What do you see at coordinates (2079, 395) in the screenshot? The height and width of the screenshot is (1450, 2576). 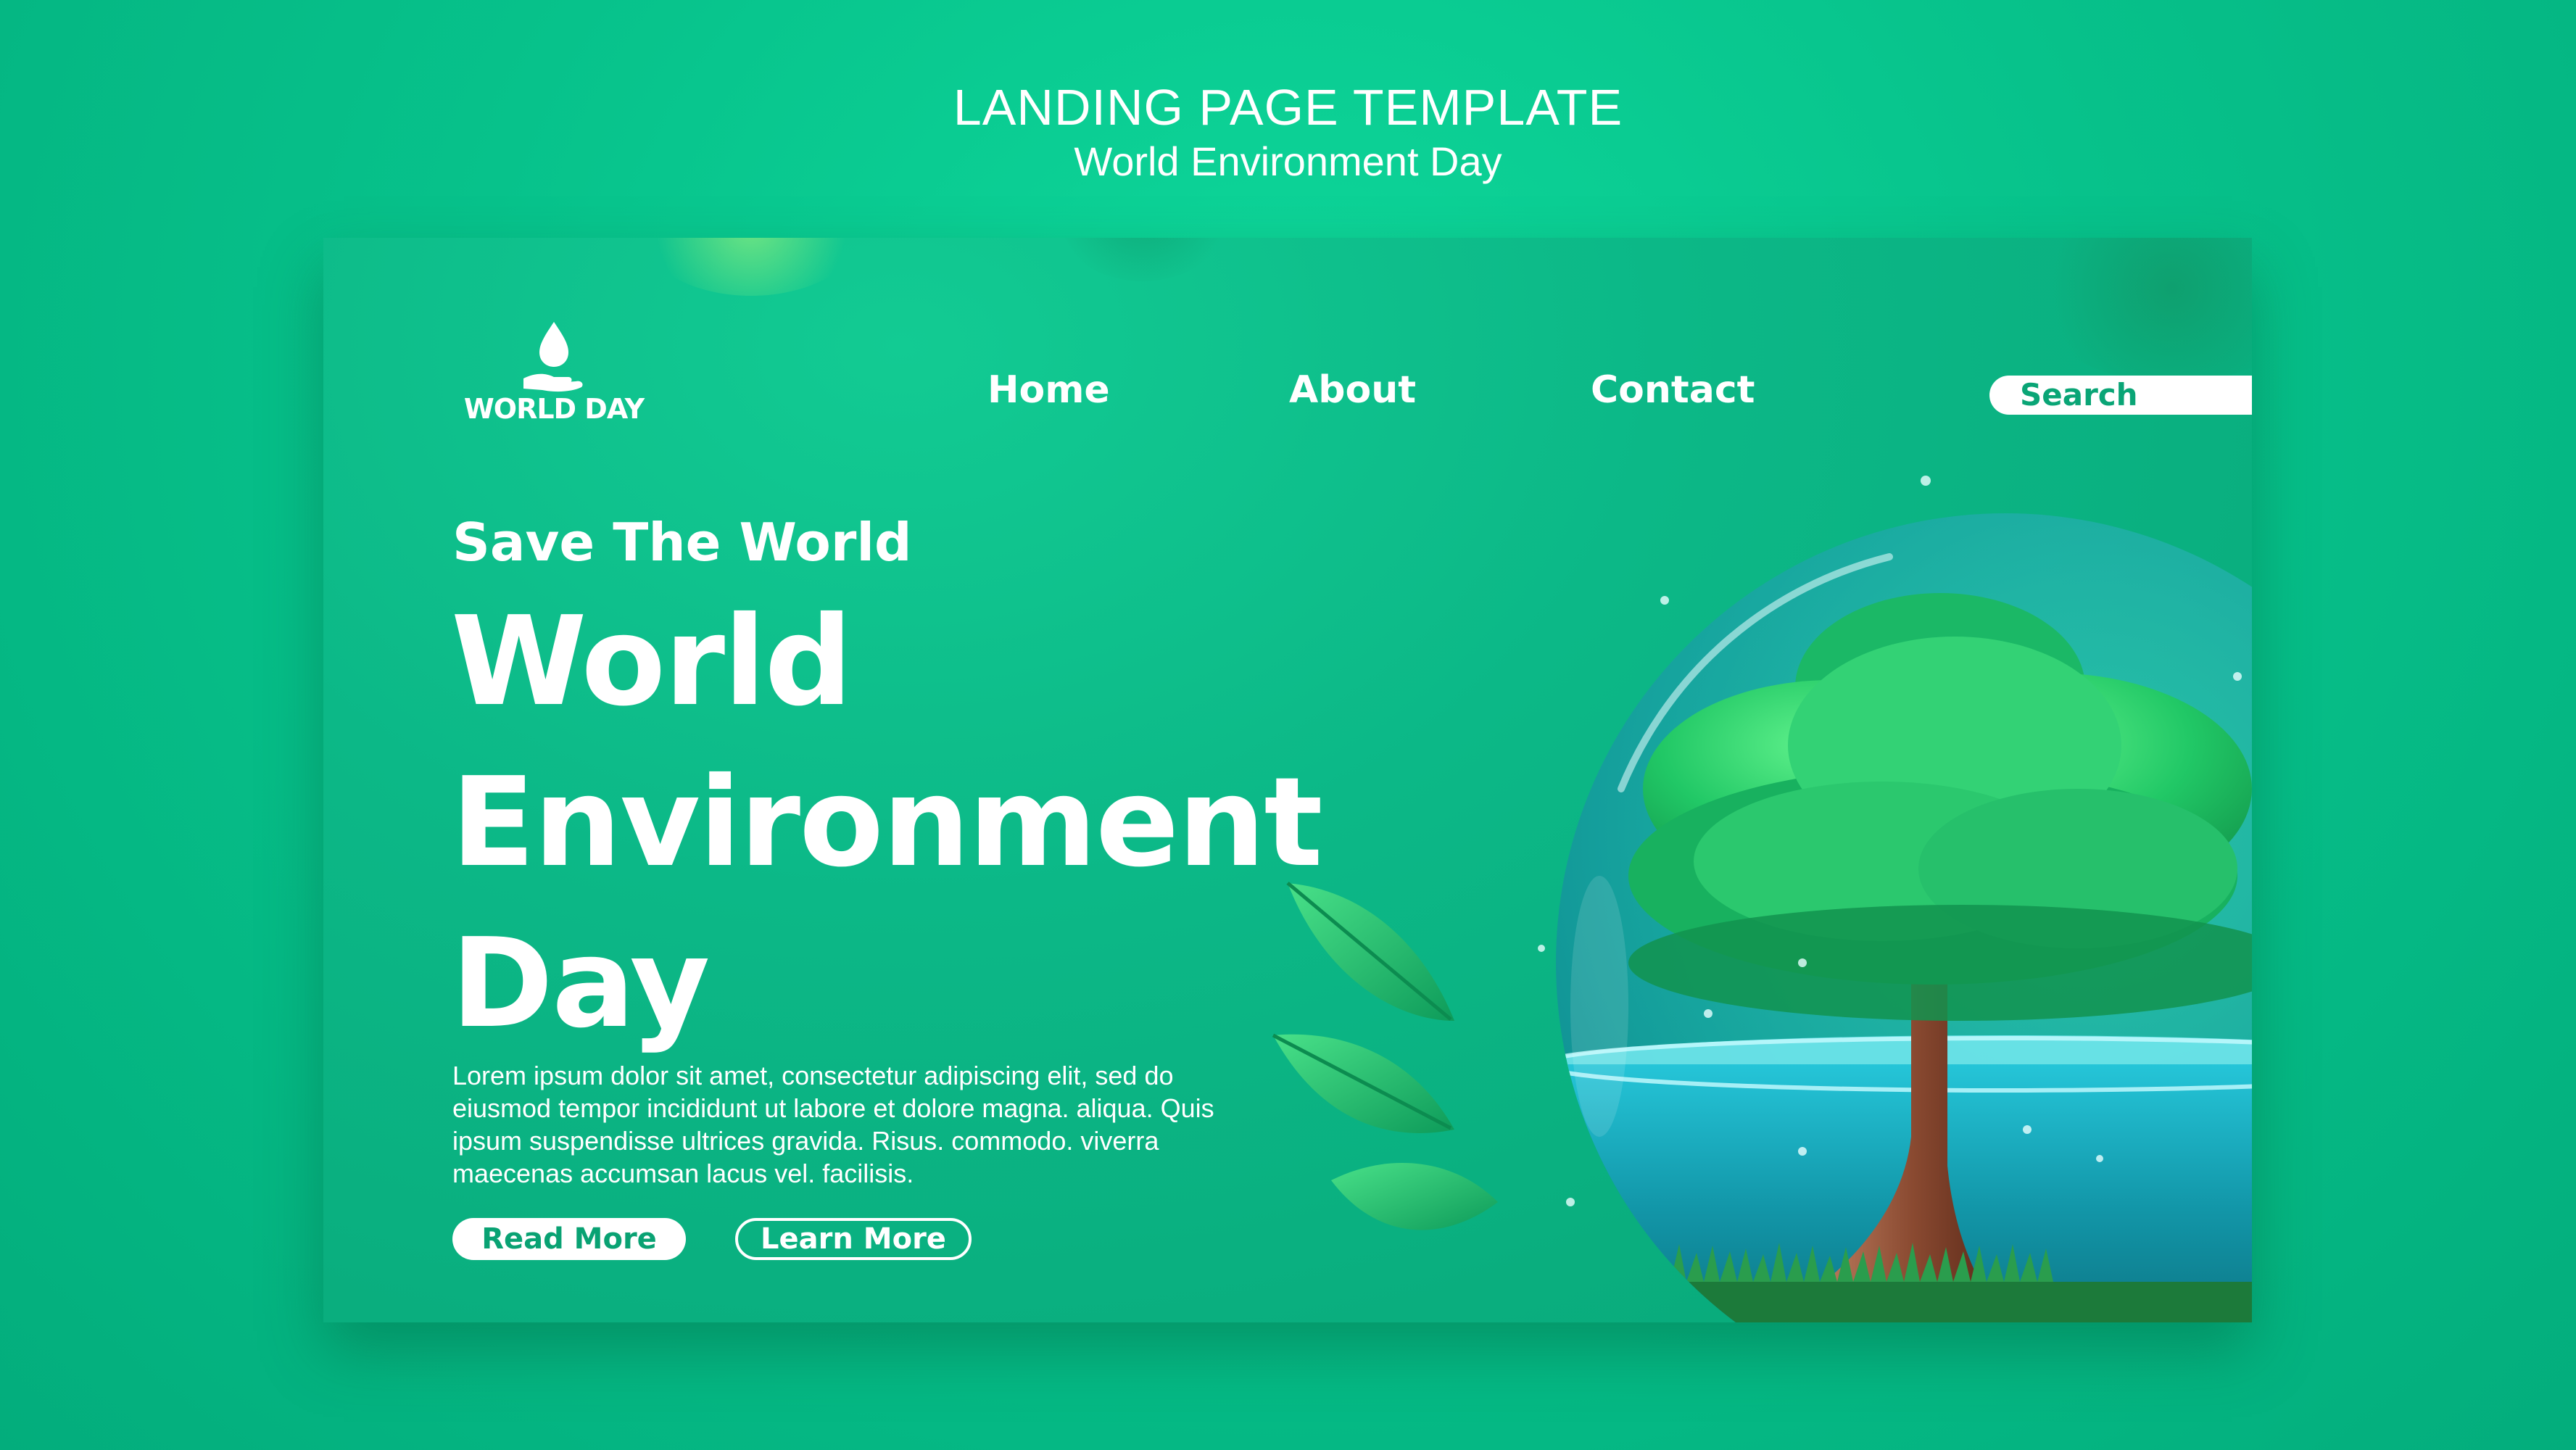 I see `search-label: Search` at bounding box center [2079, 395].